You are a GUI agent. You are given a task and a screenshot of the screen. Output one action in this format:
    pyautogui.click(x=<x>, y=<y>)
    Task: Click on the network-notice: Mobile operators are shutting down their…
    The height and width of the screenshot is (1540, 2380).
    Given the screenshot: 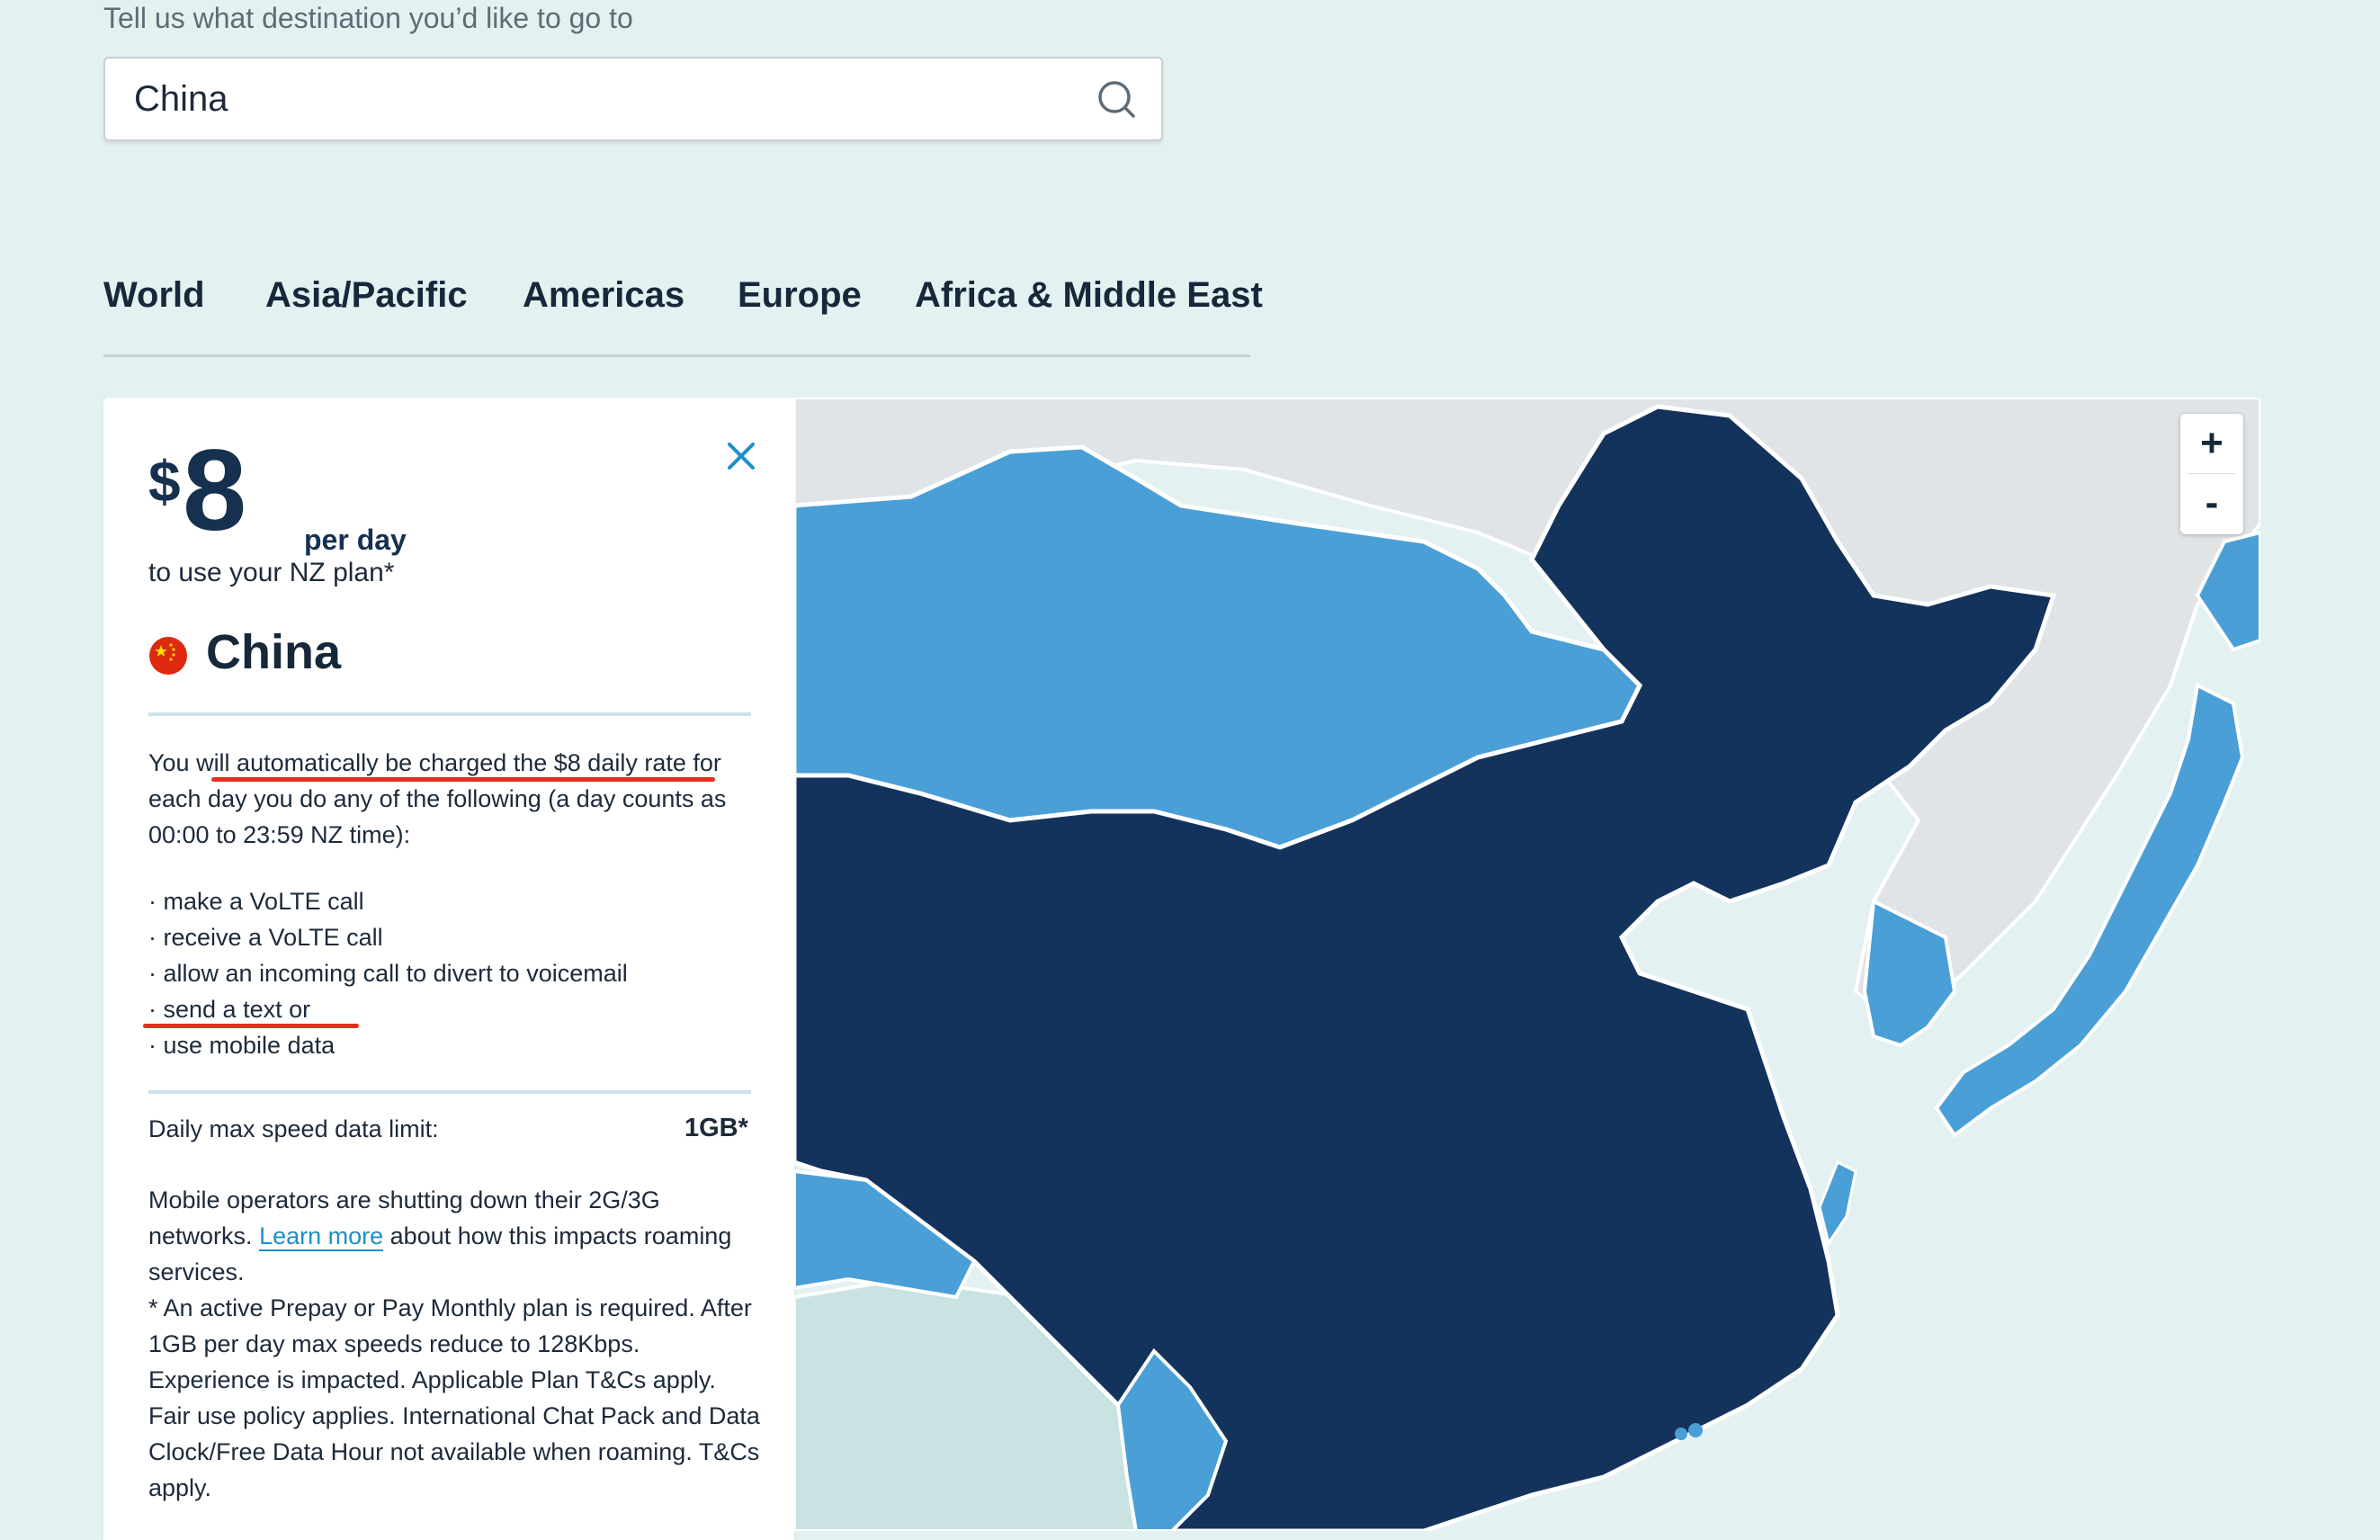 What is the action you would take?
    pyautogui.click(x=454, y=1236)
    